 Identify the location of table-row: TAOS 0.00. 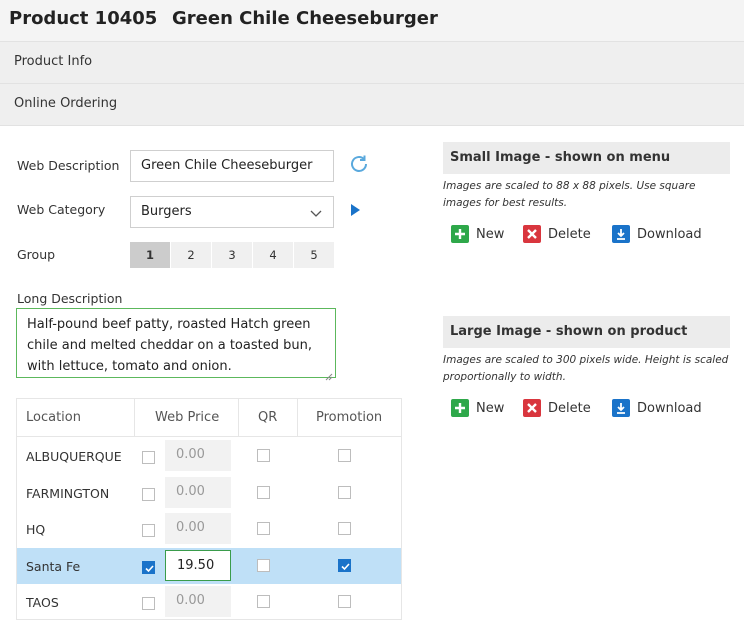
(209, 602).